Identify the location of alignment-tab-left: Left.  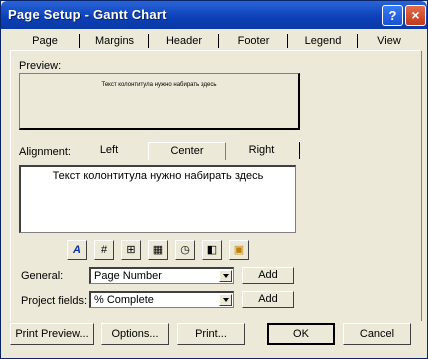
(109, 150).